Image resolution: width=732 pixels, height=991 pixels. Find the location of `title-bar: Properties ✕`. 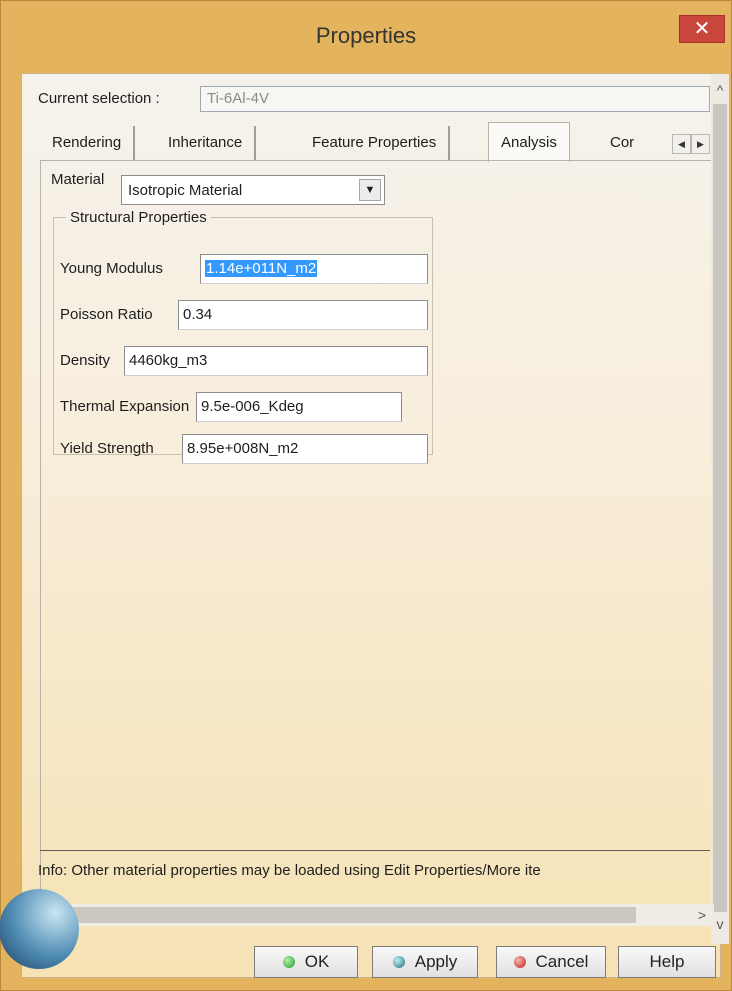

title-bar: Properties ✕ is located at coordinates (366, 37).